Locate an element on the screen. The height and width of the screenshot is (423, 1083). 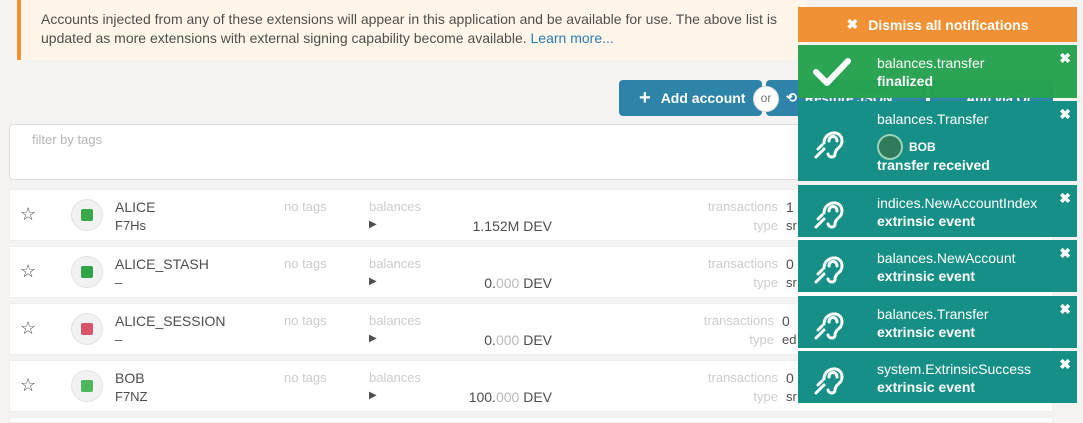
notification-new-account: balances.NewAccount extrinsic event ✖ is located at coordinates (937, 266).